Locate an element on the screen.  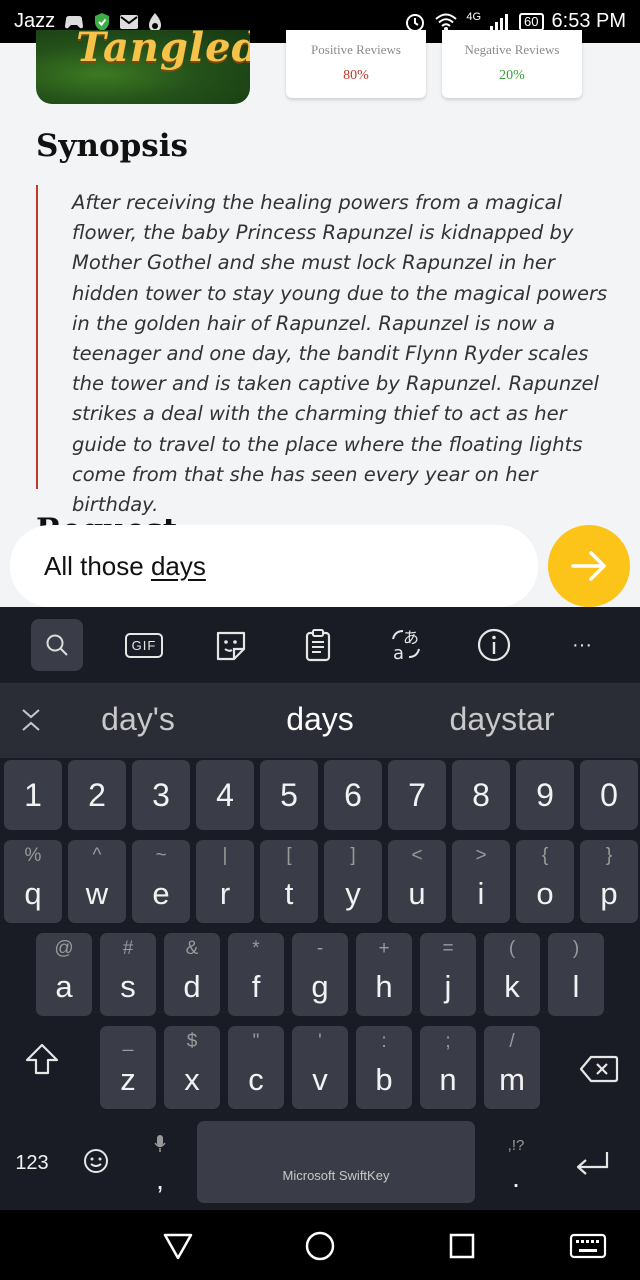
key-b-secondary: : is located at coordinates (384, 1041).